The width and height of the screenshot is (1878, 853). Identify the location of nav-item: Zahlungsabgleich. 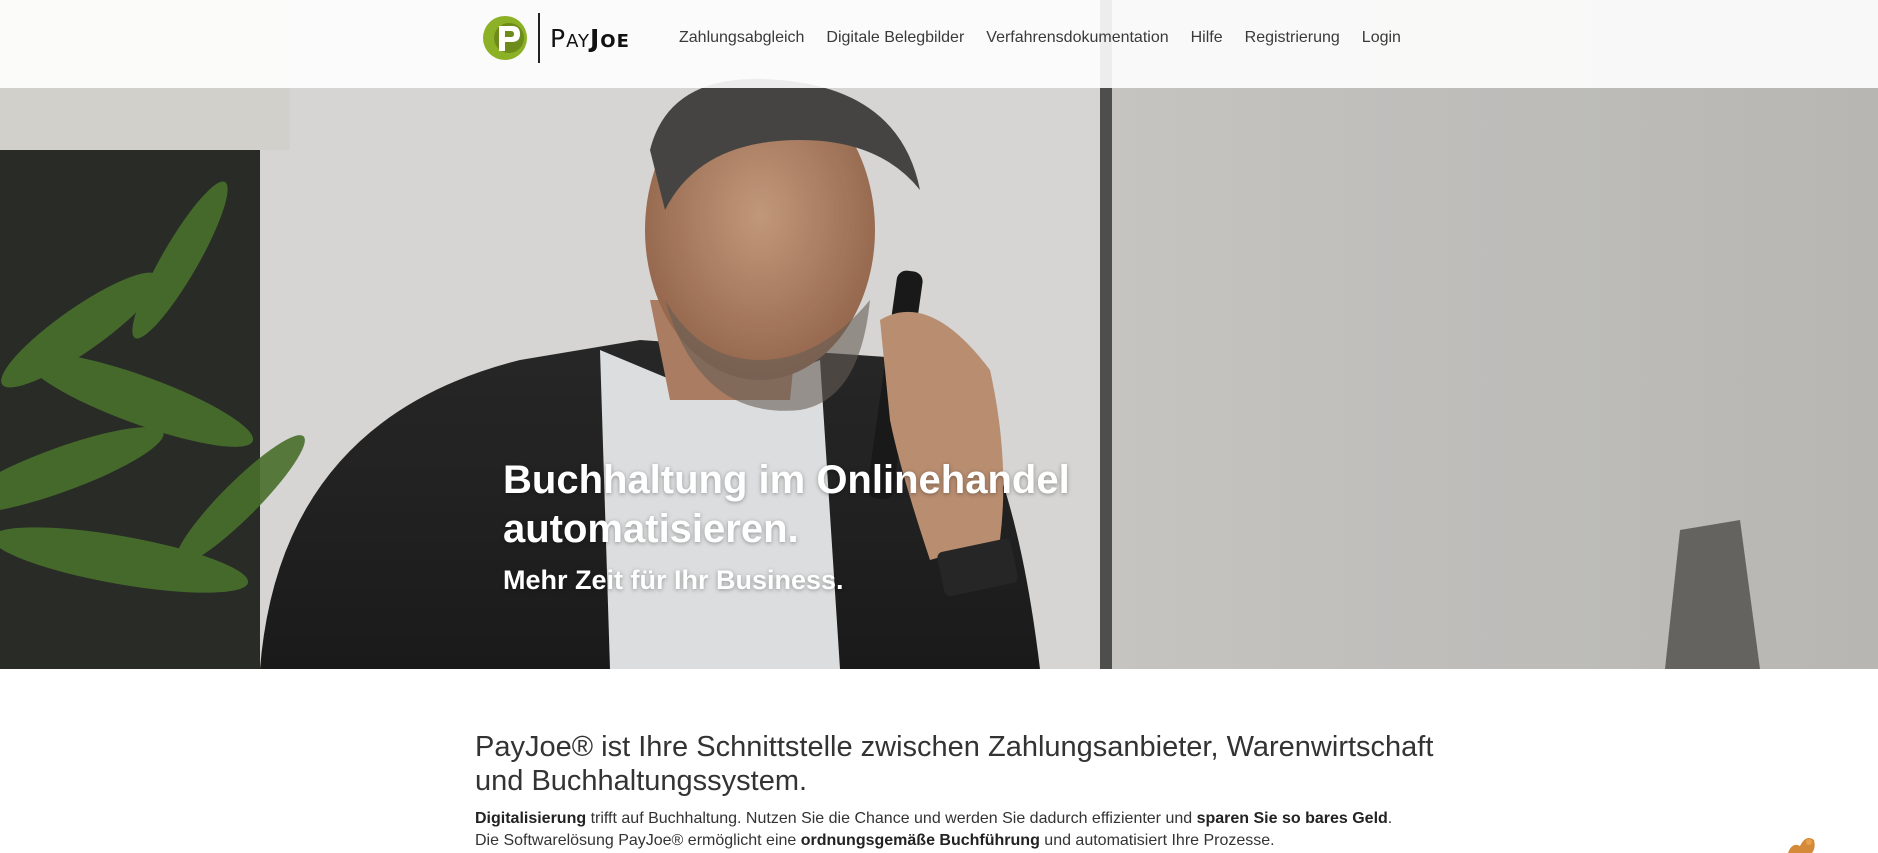
(741, 38).